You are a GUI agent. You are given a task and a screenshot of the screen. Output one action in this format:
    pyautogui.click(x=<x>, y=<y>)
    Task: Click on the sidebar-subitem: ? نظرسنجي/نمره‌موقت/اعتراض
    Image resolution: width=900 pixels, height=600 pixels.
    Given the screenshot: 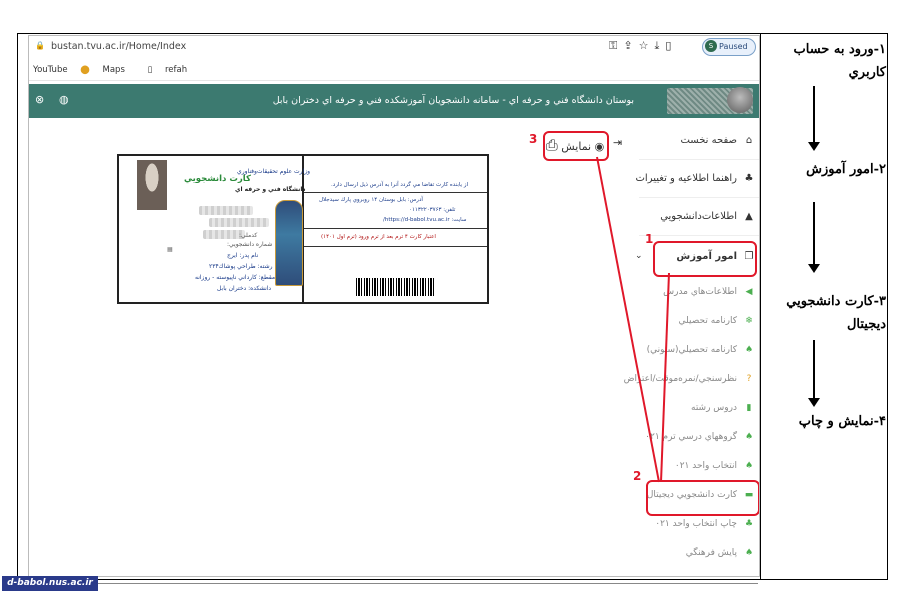 What is the action you would take?
    pyautogui.click(x=689, y=379)
    